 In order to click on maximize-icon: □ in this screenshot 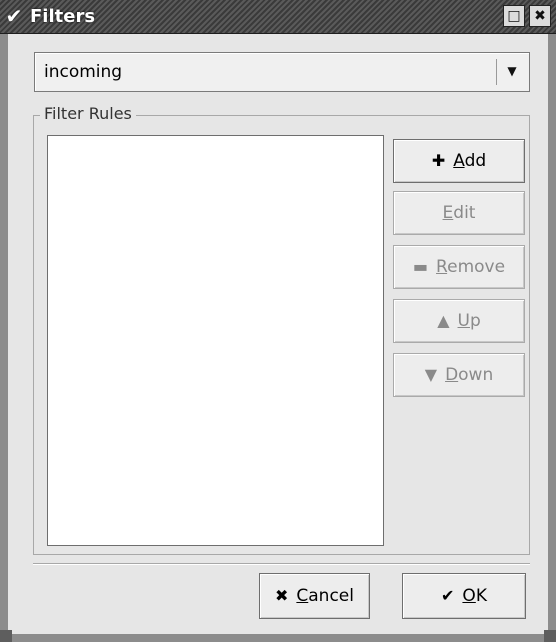, I will do `click(514, 16)`.